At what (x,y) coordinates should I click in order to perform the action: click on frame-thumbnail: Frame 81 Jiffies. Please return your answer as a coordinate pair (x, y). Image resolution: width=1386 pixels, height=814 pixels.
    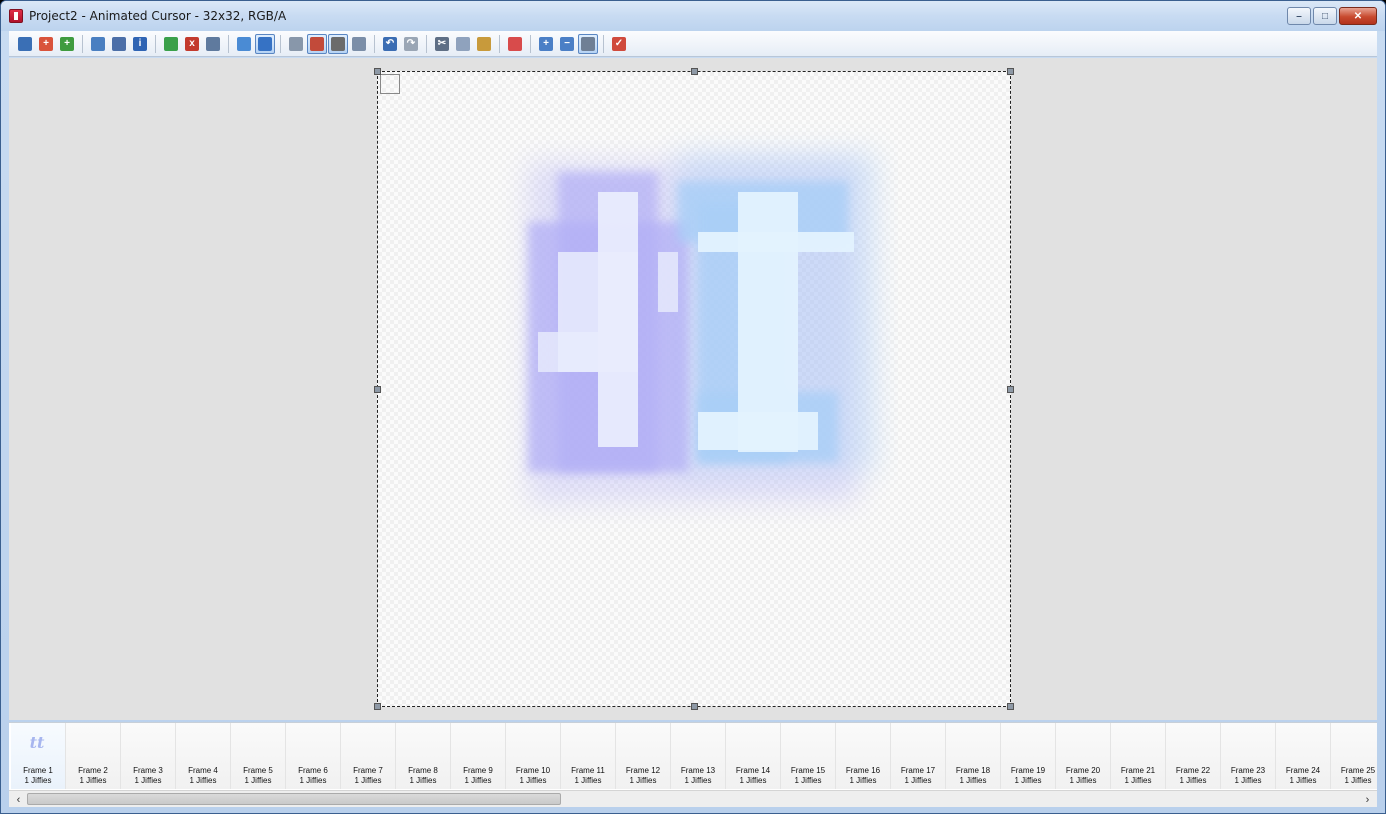
    Looking at the image, I should click on (423, 756).